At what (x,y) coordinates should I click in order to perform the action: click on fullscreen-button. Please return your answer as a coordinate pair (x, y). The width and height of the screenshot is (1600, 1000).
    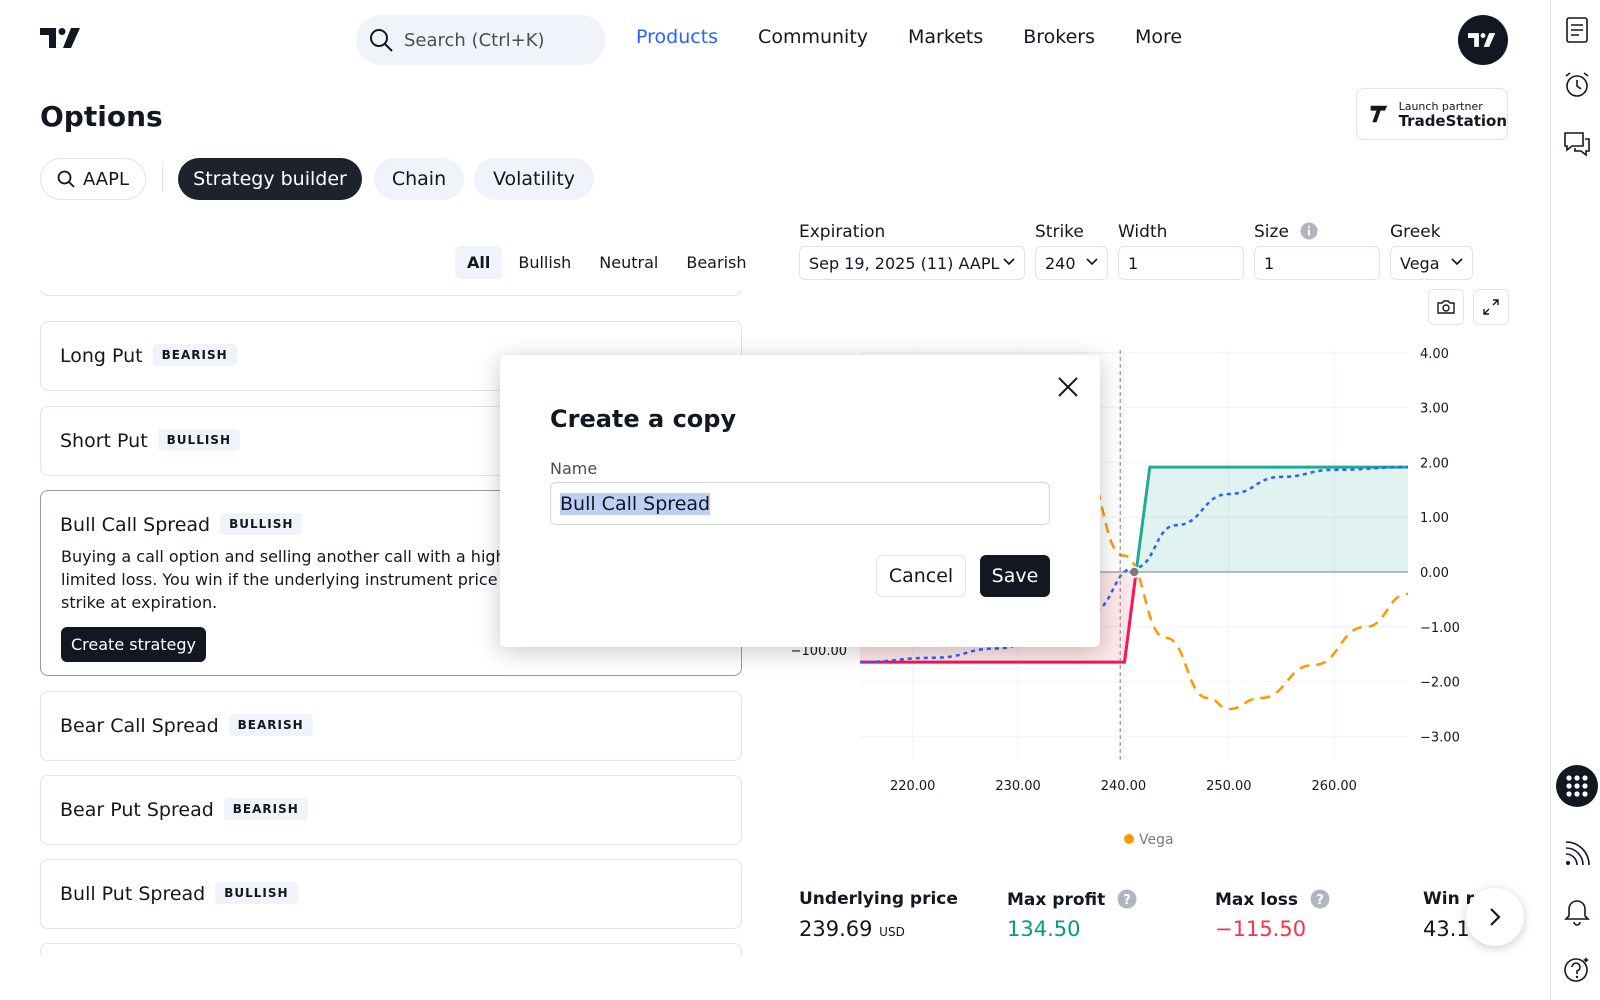
    Looking at the image, I should click on (1491, 307).